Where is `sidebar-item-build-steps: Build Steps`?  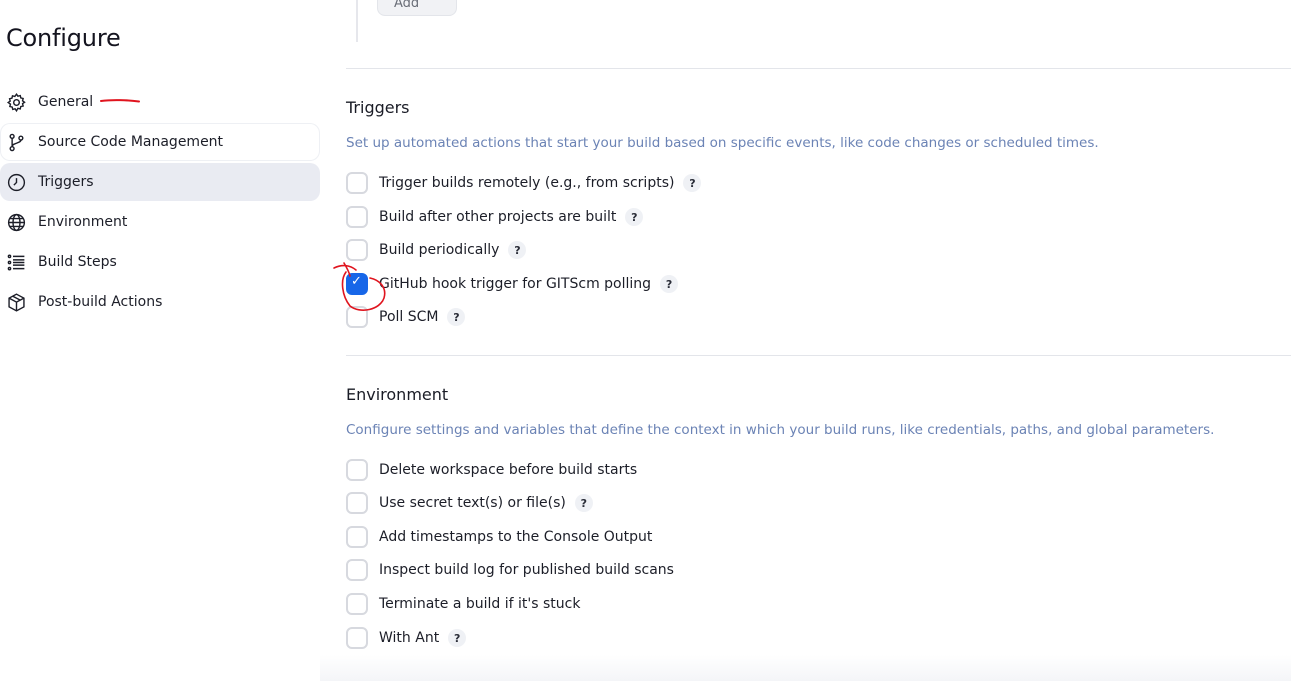
sidebar-item-build-steps: Build Steps is located at coordinates (160, 262).